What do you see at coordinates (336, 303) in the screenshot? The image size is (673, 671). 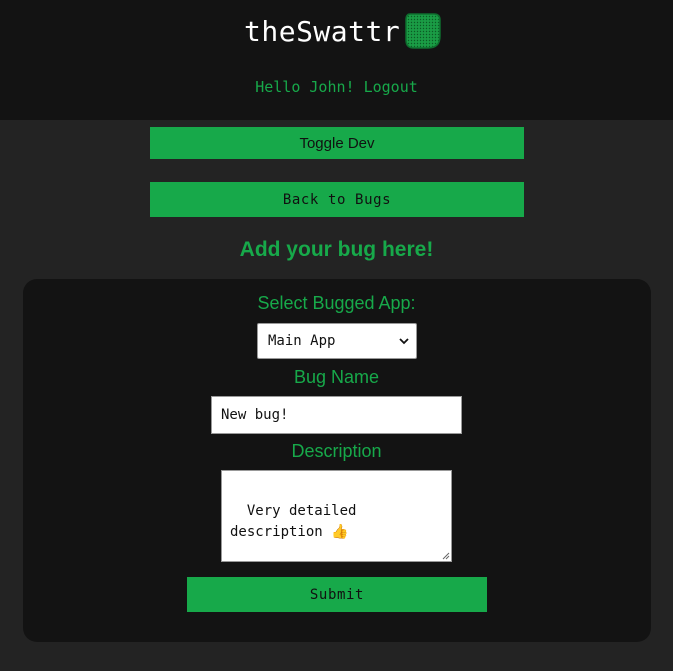 I see `app-select-label: Select Bugged App:` at bounding box center [336, 303].